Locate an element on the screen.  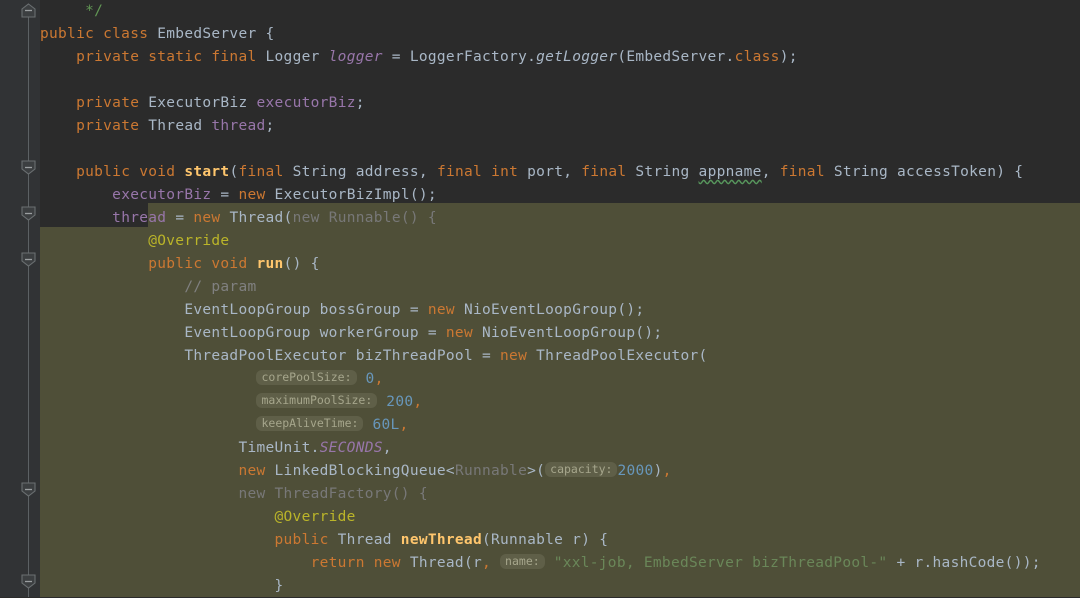
code-token: run is located at coordinates (270, 264).